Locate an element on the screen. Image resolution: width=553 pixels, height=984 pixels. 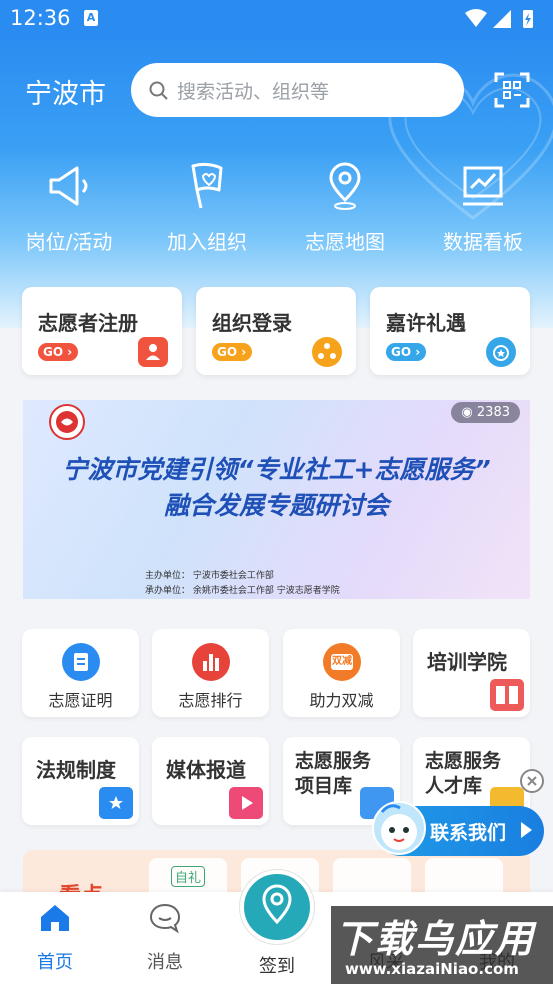
quick-nav-label: 岗位/活动 is located at coordinates (69, 242).